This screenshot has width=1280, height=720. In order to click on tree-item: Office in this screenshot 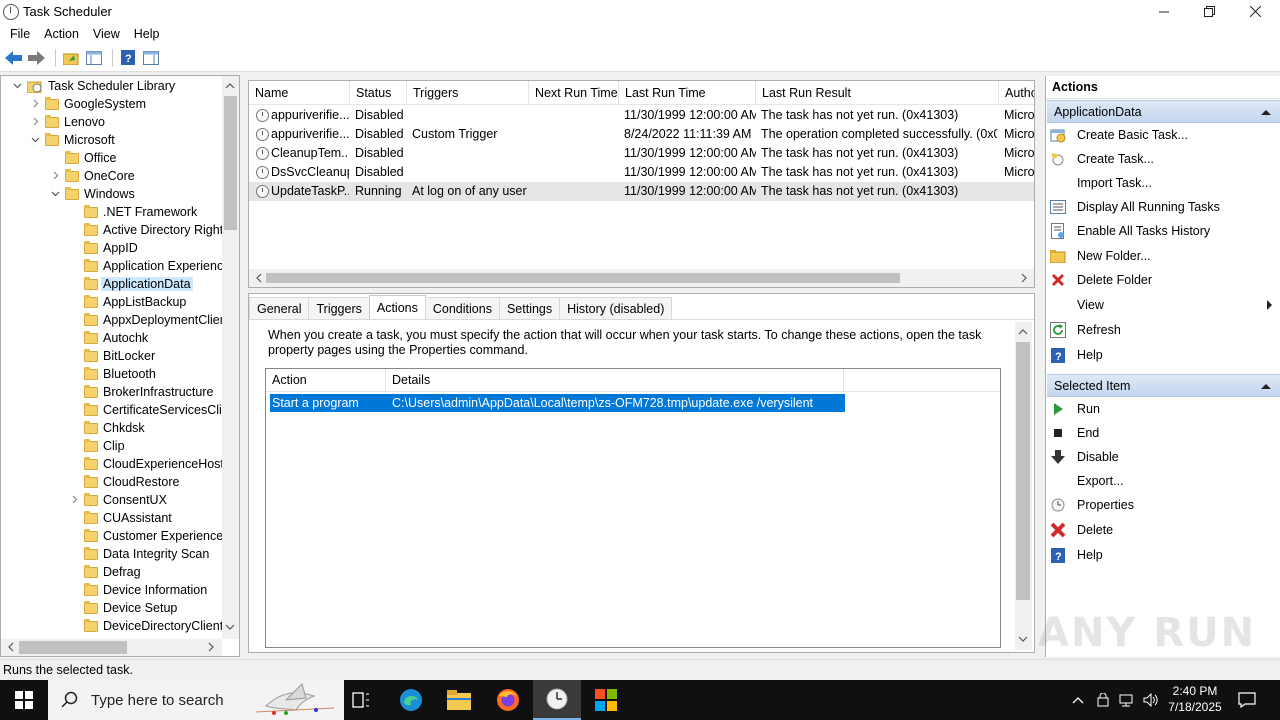, I will do `click(82, 158)`.